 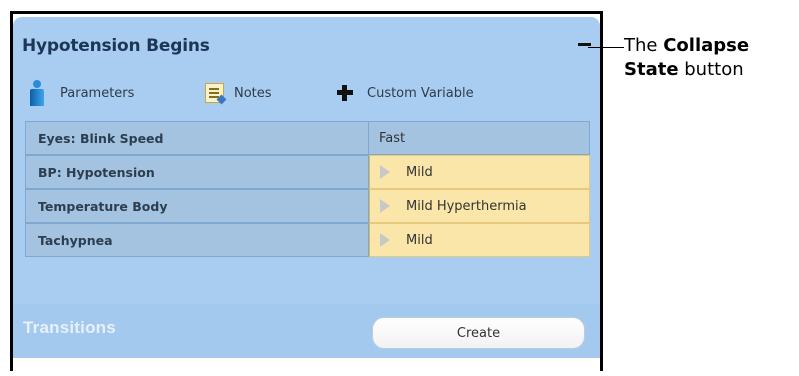 What do you see at coordinates (420, 93) in the screenshot?
I see `custom-variable-label: Custom Variable` at bounding box center [420, 93].